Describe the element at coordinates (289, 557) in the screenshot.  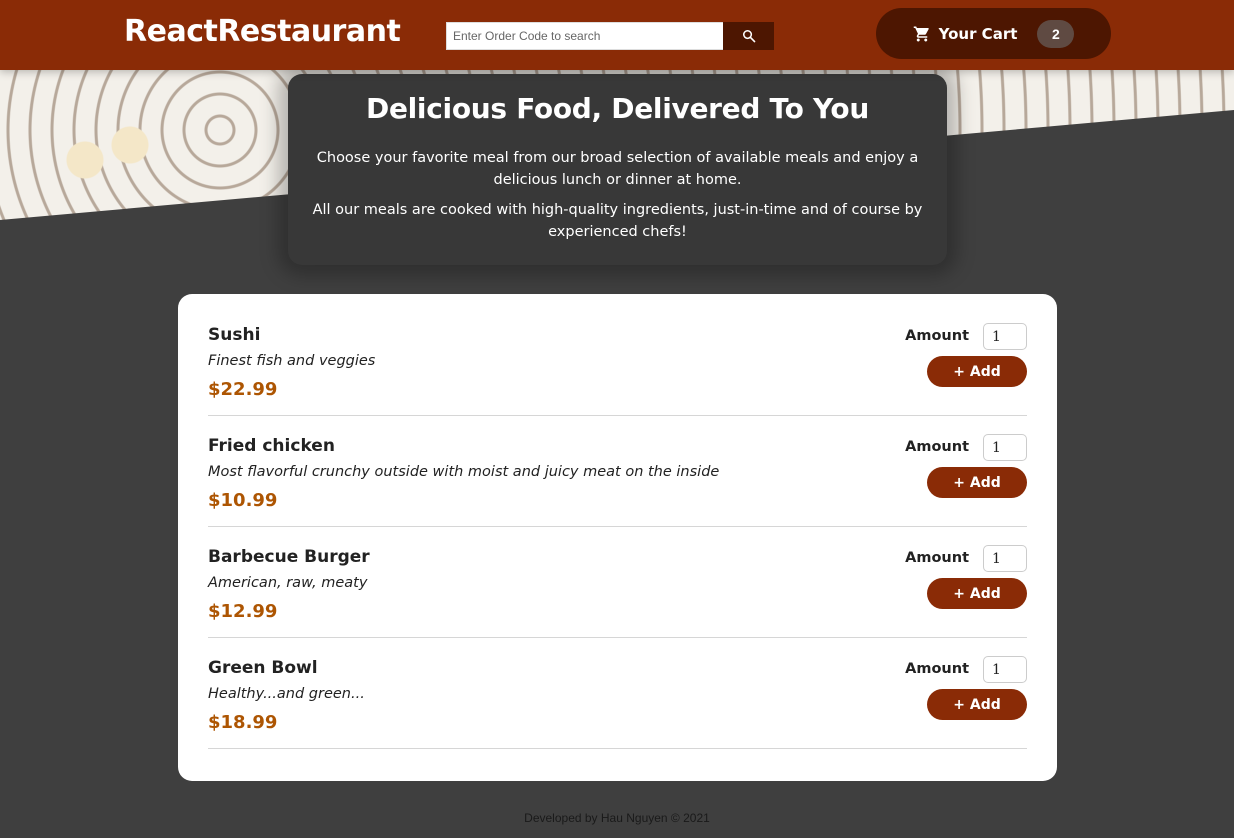
I see `meal-name: Barbecue Burger` at that location.